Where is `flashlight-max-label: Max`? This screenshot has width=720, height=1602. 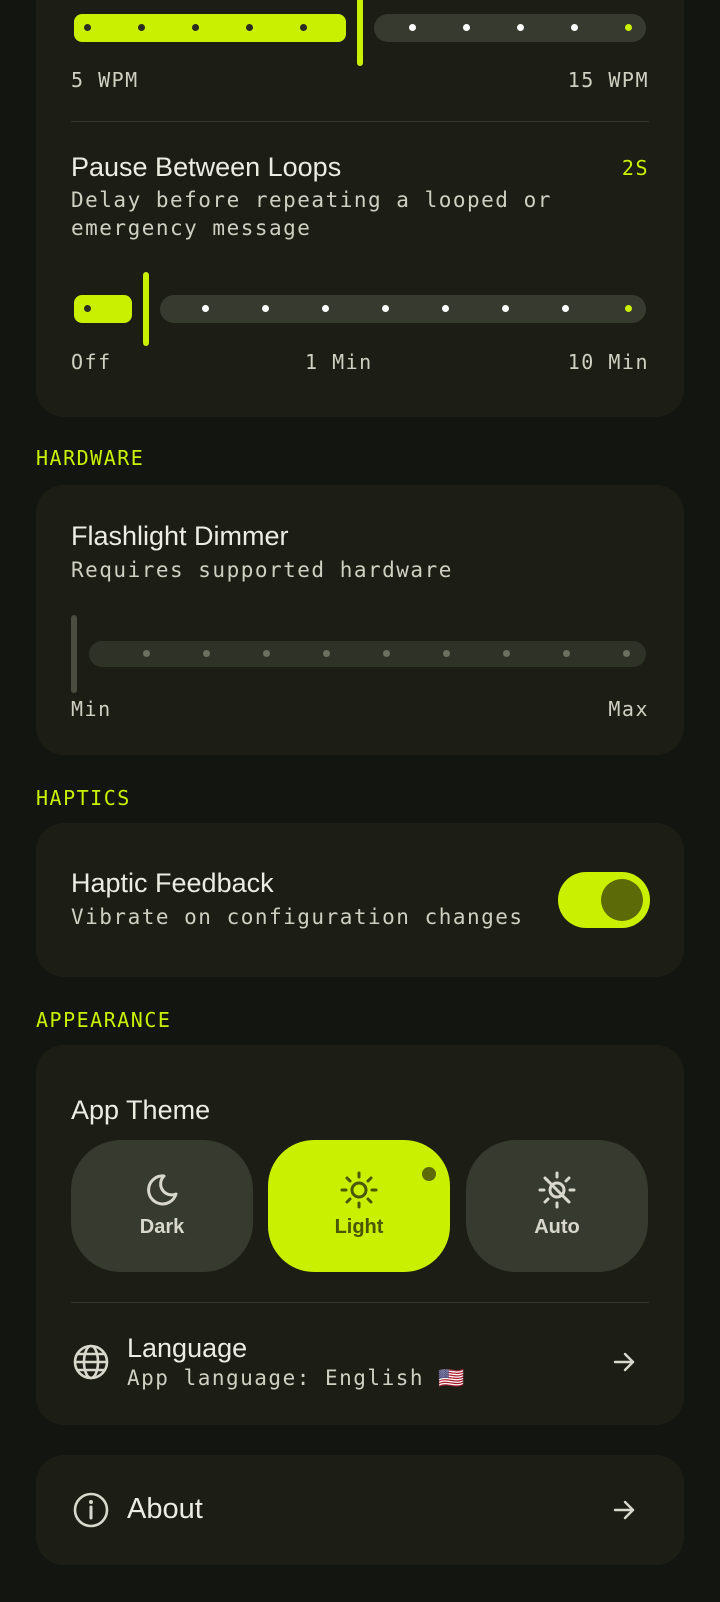 flashlight-max-label: Max is located at coordinates (628, 709).